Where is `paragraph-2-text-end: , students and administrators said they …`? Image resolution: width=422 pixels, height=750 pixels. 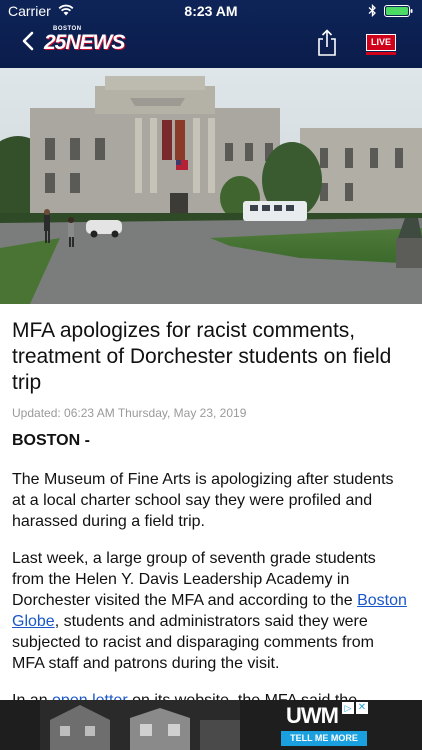
paragraph-2-text-end: , students and administrators said they … is located at coordinates (193, 642).